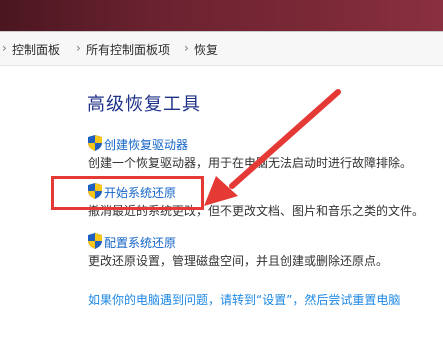 Image resolution: width=443 pixels, height=339 pixels. What do you see at coordinates (36, 49) in the screenshot?
I see `breadcrumb-item-control-panel: 控制面板` at bounding box center [36, 49].